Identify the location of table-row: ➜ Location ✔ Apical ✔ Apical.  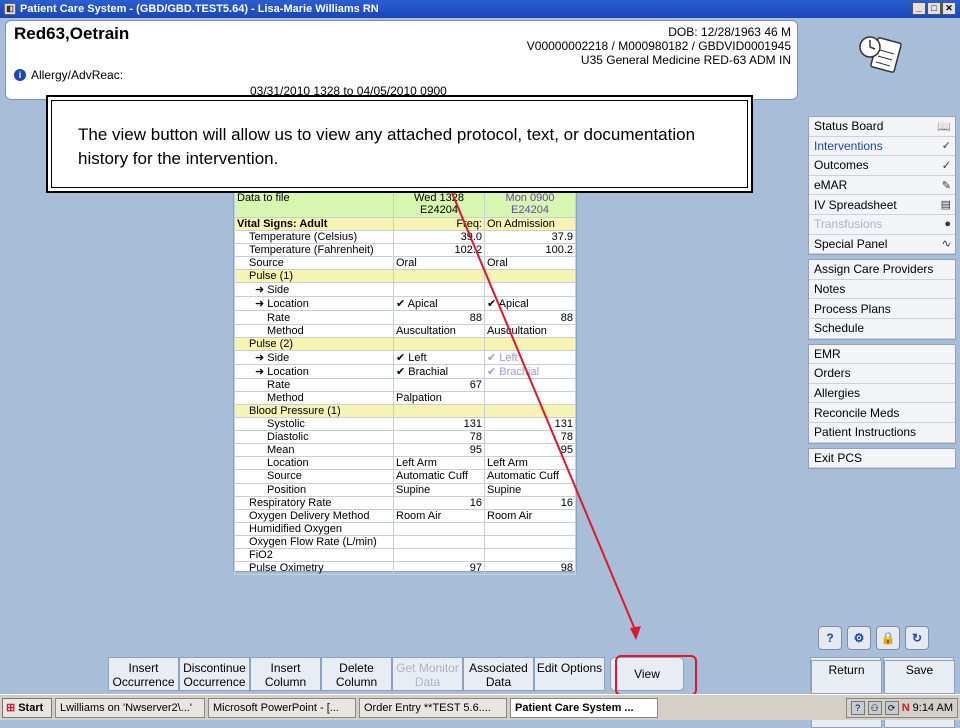
(405, 304).